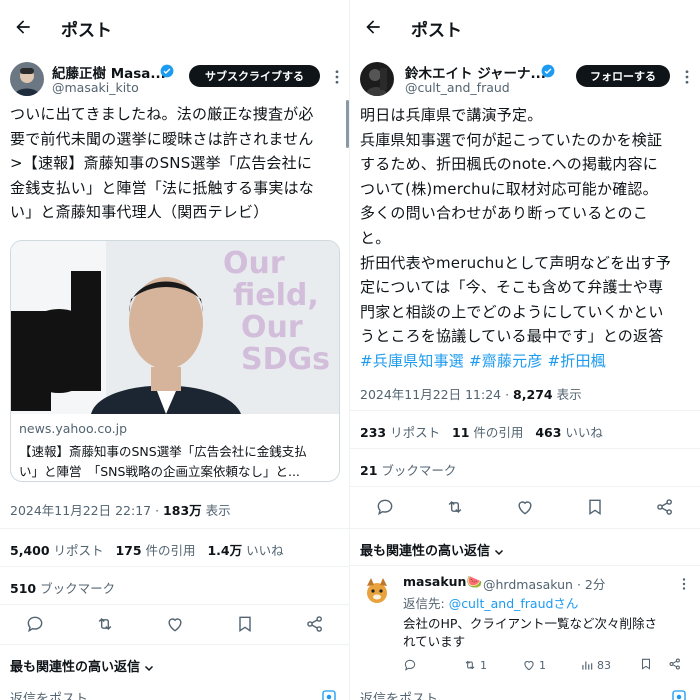 The height and width of the screenshot is (700, 700). What do you see at coordinates (530, 623) in the screenshot?
I see `reply-text-line: 会社のHP、クライアント一覧など次々削除さ` at bounding box center [530, 623].